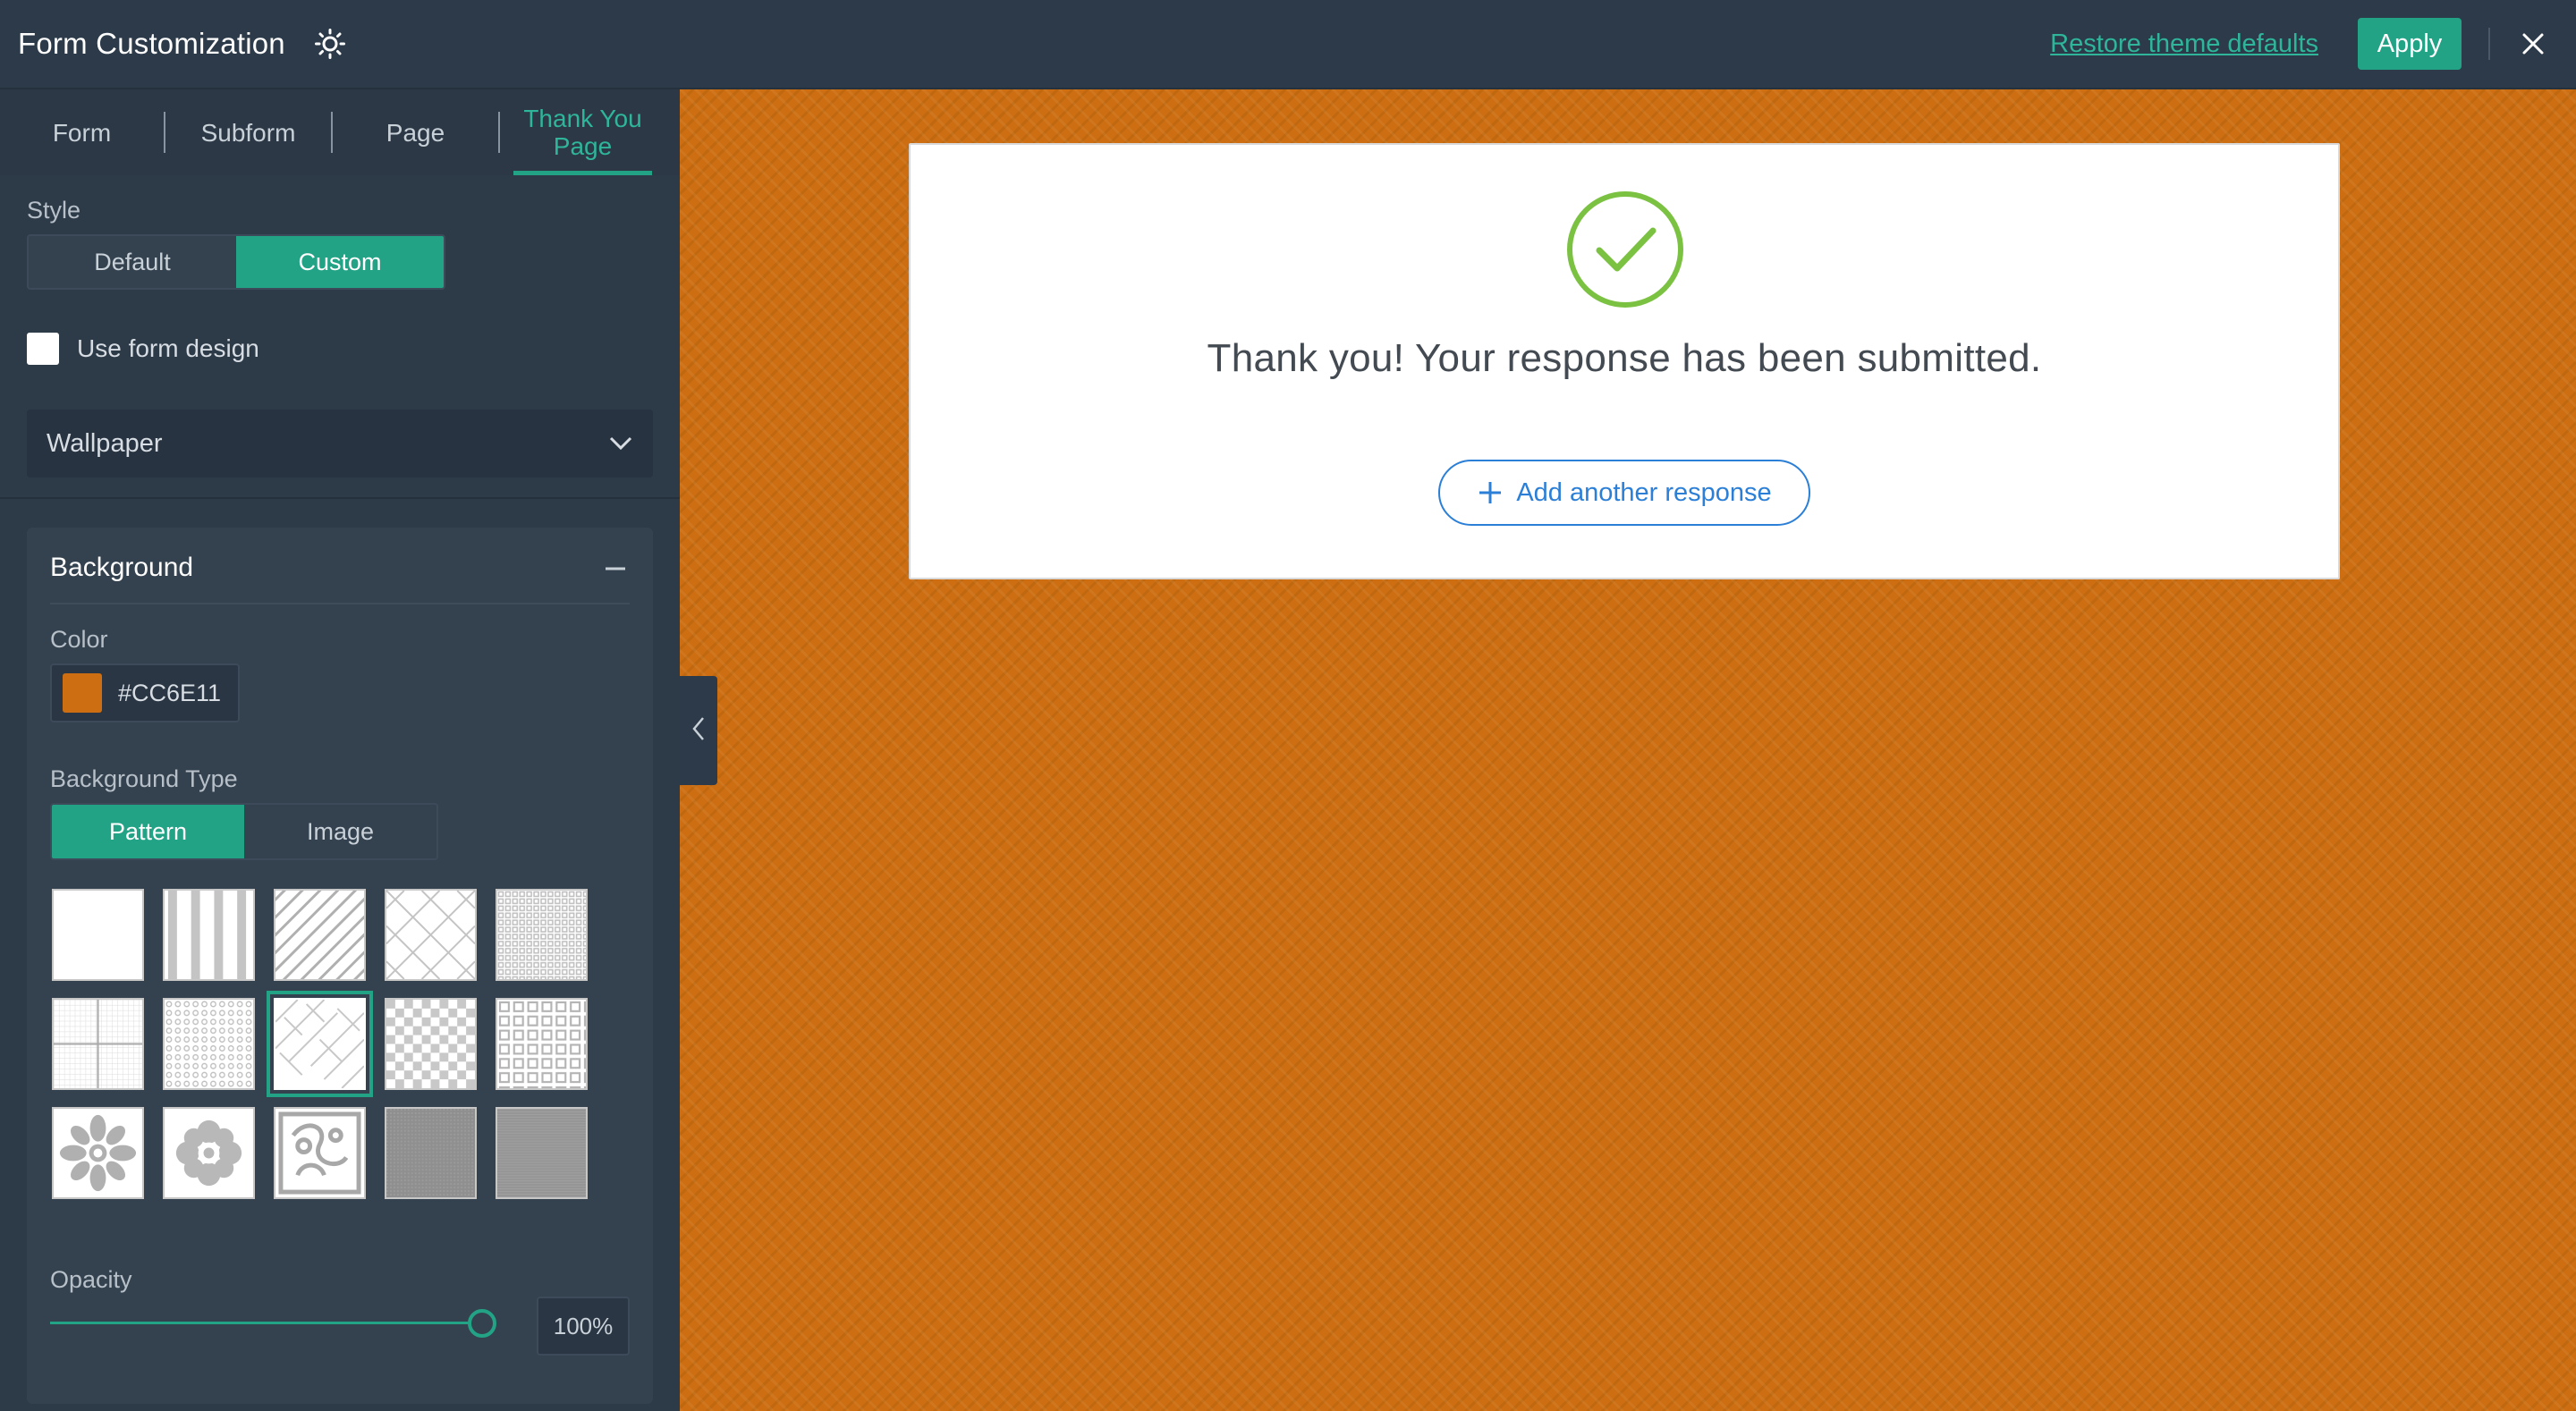 This screenshot has width=2576, height=1411. Describe the element at coordinates (582, 132) in the screenshot. I see `tab-thank-you-page: Thank You Page` at that location.